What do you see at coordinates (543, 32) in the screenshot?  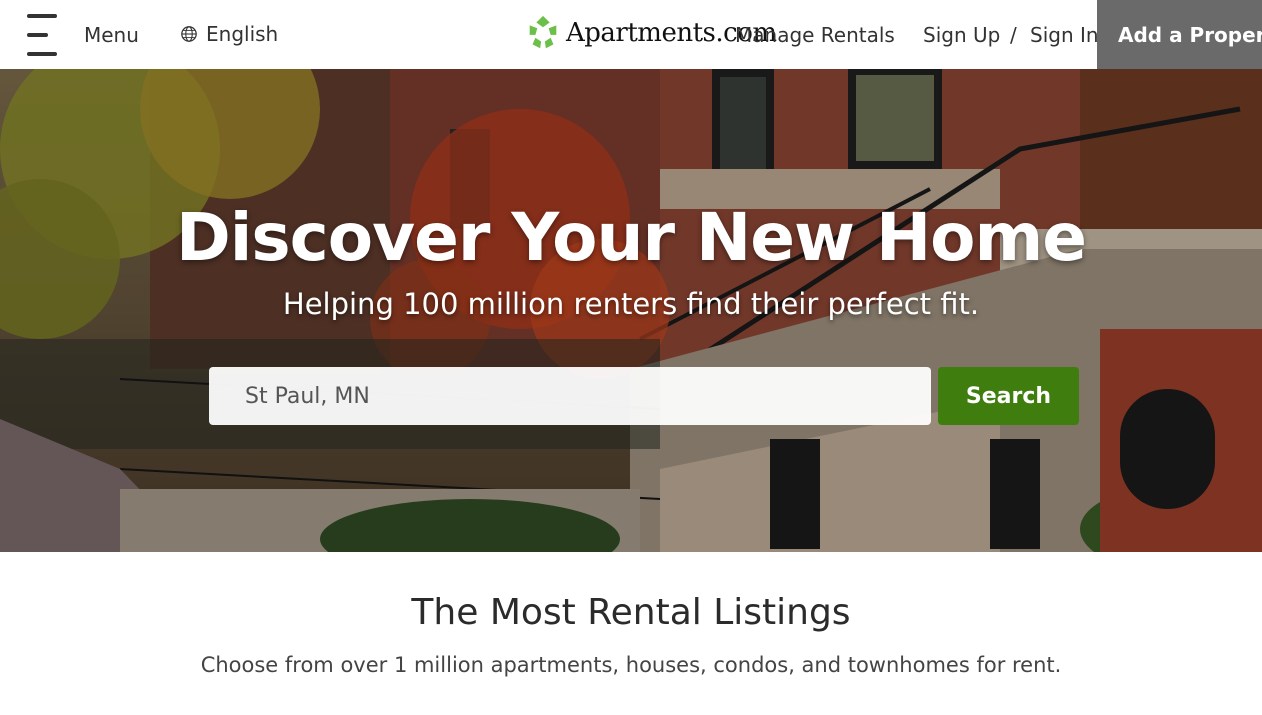 I see `apartments-logo-icon` at bounding box center [543, 32].